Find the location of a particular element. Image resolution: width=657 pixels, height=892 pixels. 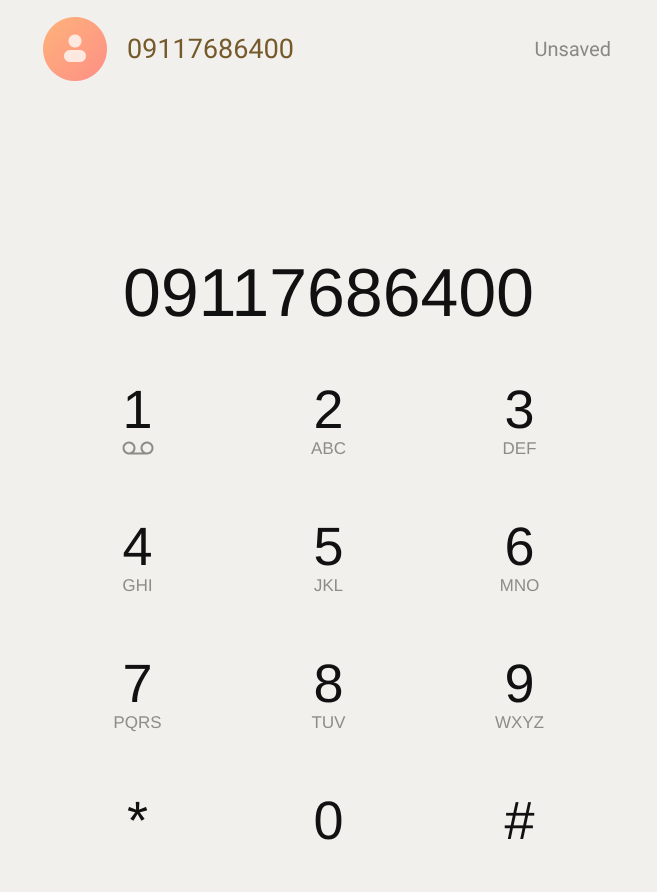

contact-status: Unsaved is located at coordinates (572, 49).